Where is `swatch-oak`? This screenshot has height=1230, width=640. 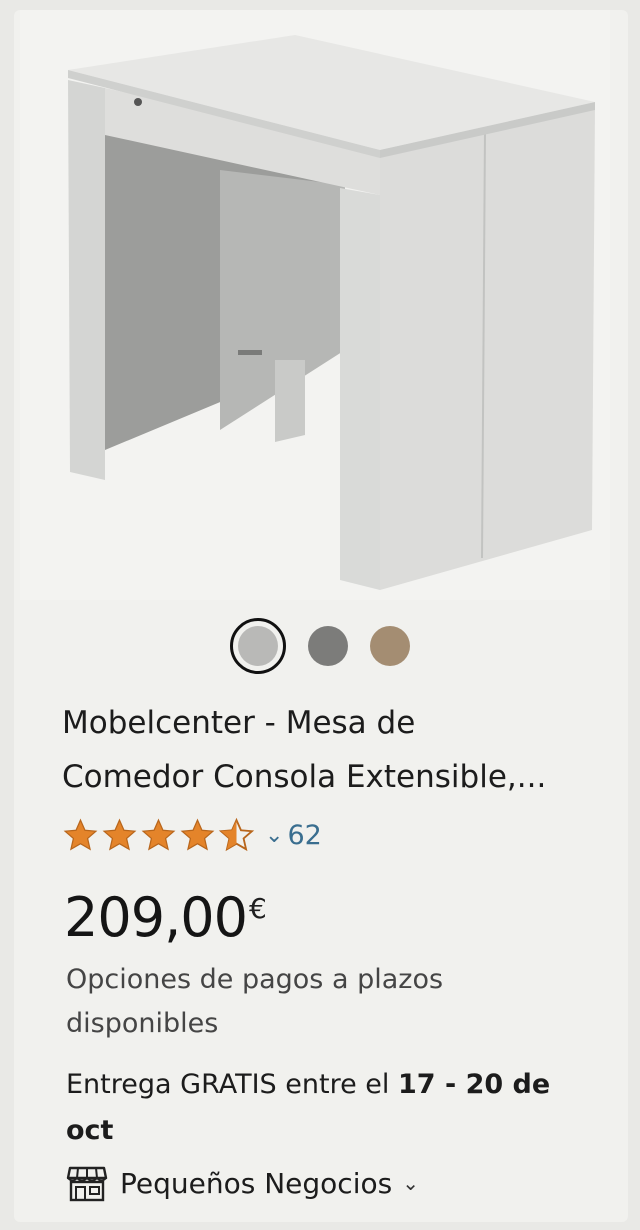
swatch-oak is located at coordinates (390, 646).